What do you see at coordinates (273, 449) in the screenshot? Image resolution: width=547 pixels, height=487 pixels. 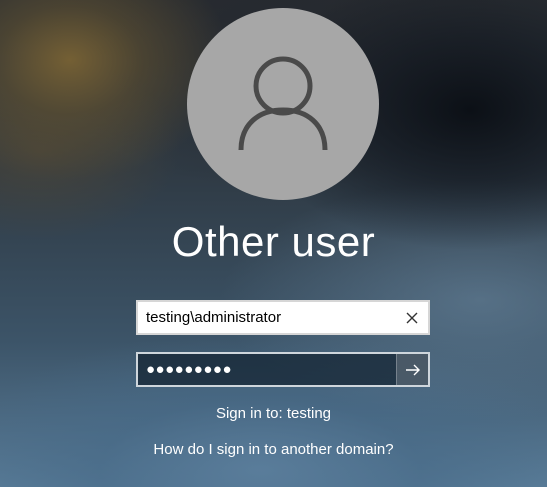 I see `other-domain-help-link: How do I sign in to another domain?` at bounding box center [273, 449].